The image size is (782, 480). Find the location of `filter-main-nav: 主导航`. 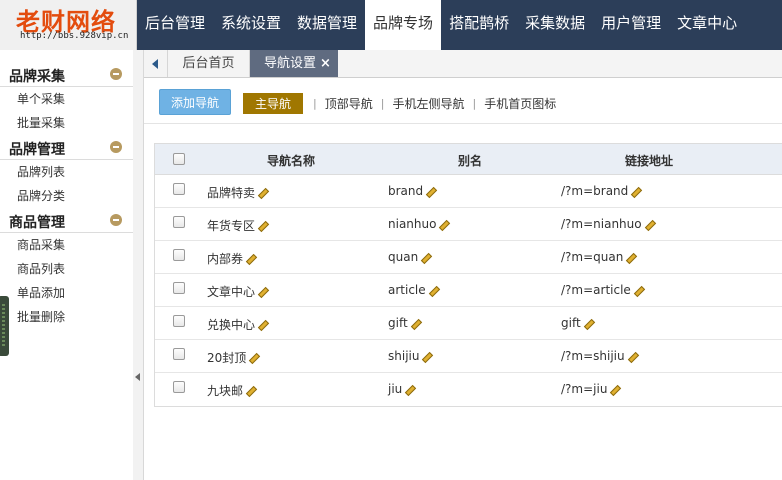

filter-main-nav: 主导航 is located at coordinates (273, 103).